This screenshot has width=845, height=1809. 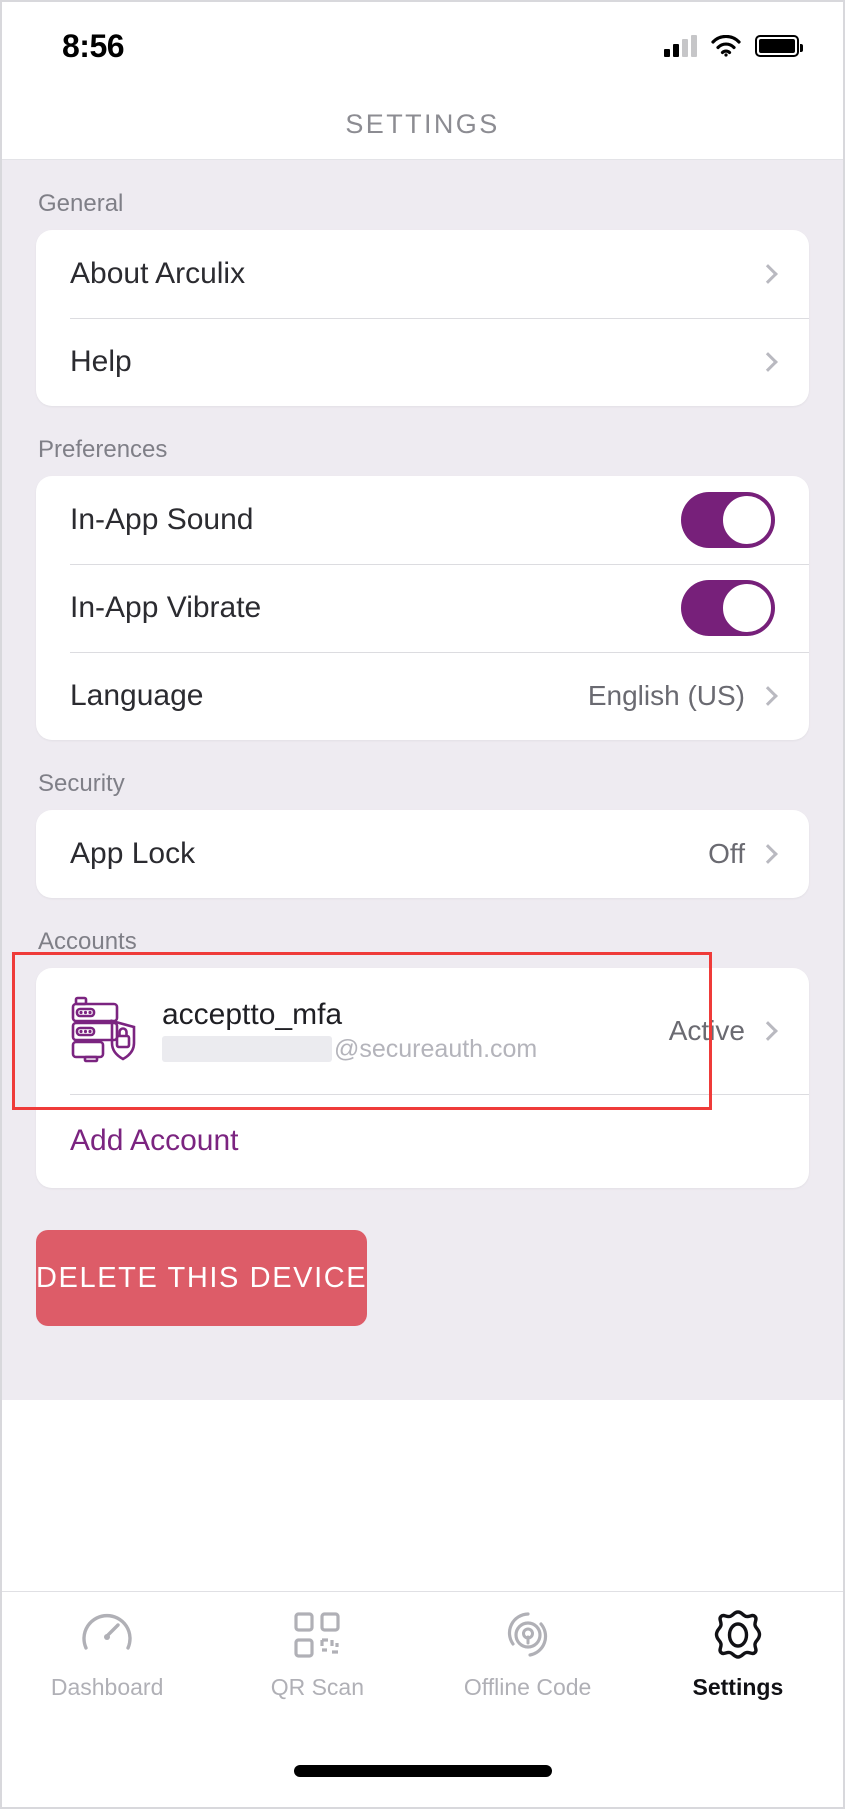 I want to click on tab-settings: Settings, so click(x=738, y=1669).